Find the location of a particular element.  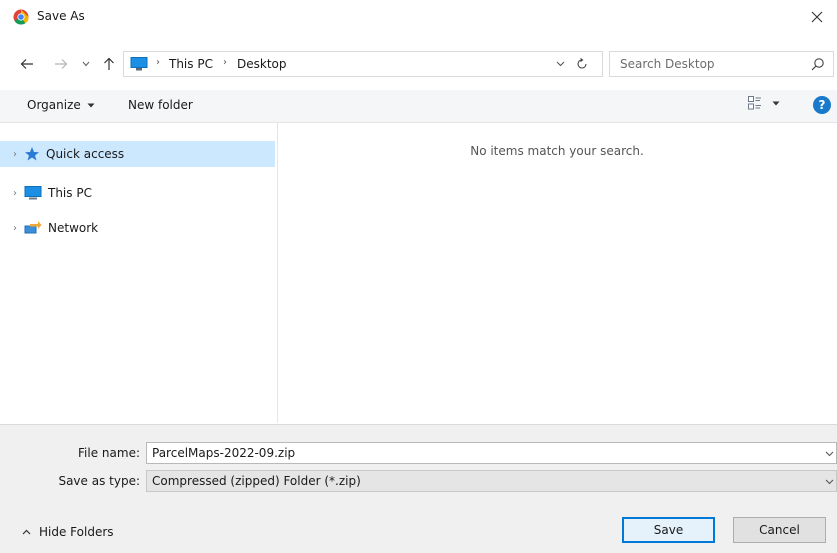

cancel-button: Cancel is located at coordinates (779, 530).